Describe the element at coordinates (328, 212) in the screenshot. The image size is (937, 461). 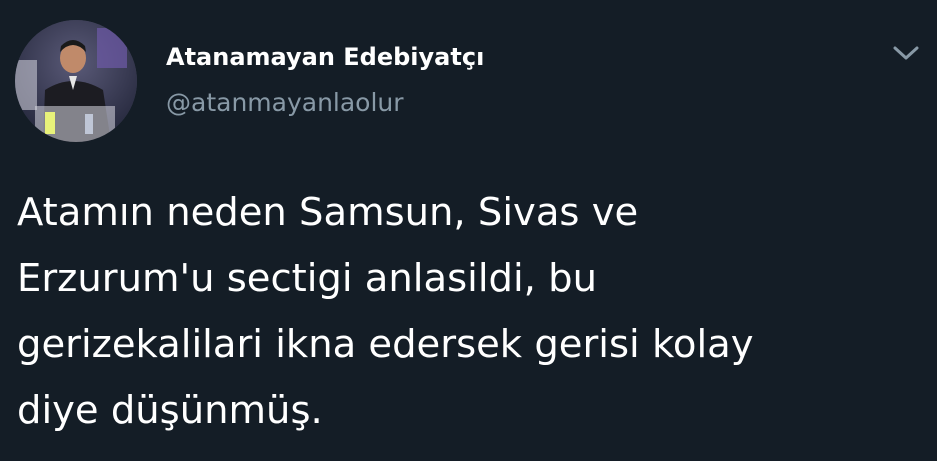
I see `tweet-text-line: Atamın neden Samsun, Sivas ve` at that location.